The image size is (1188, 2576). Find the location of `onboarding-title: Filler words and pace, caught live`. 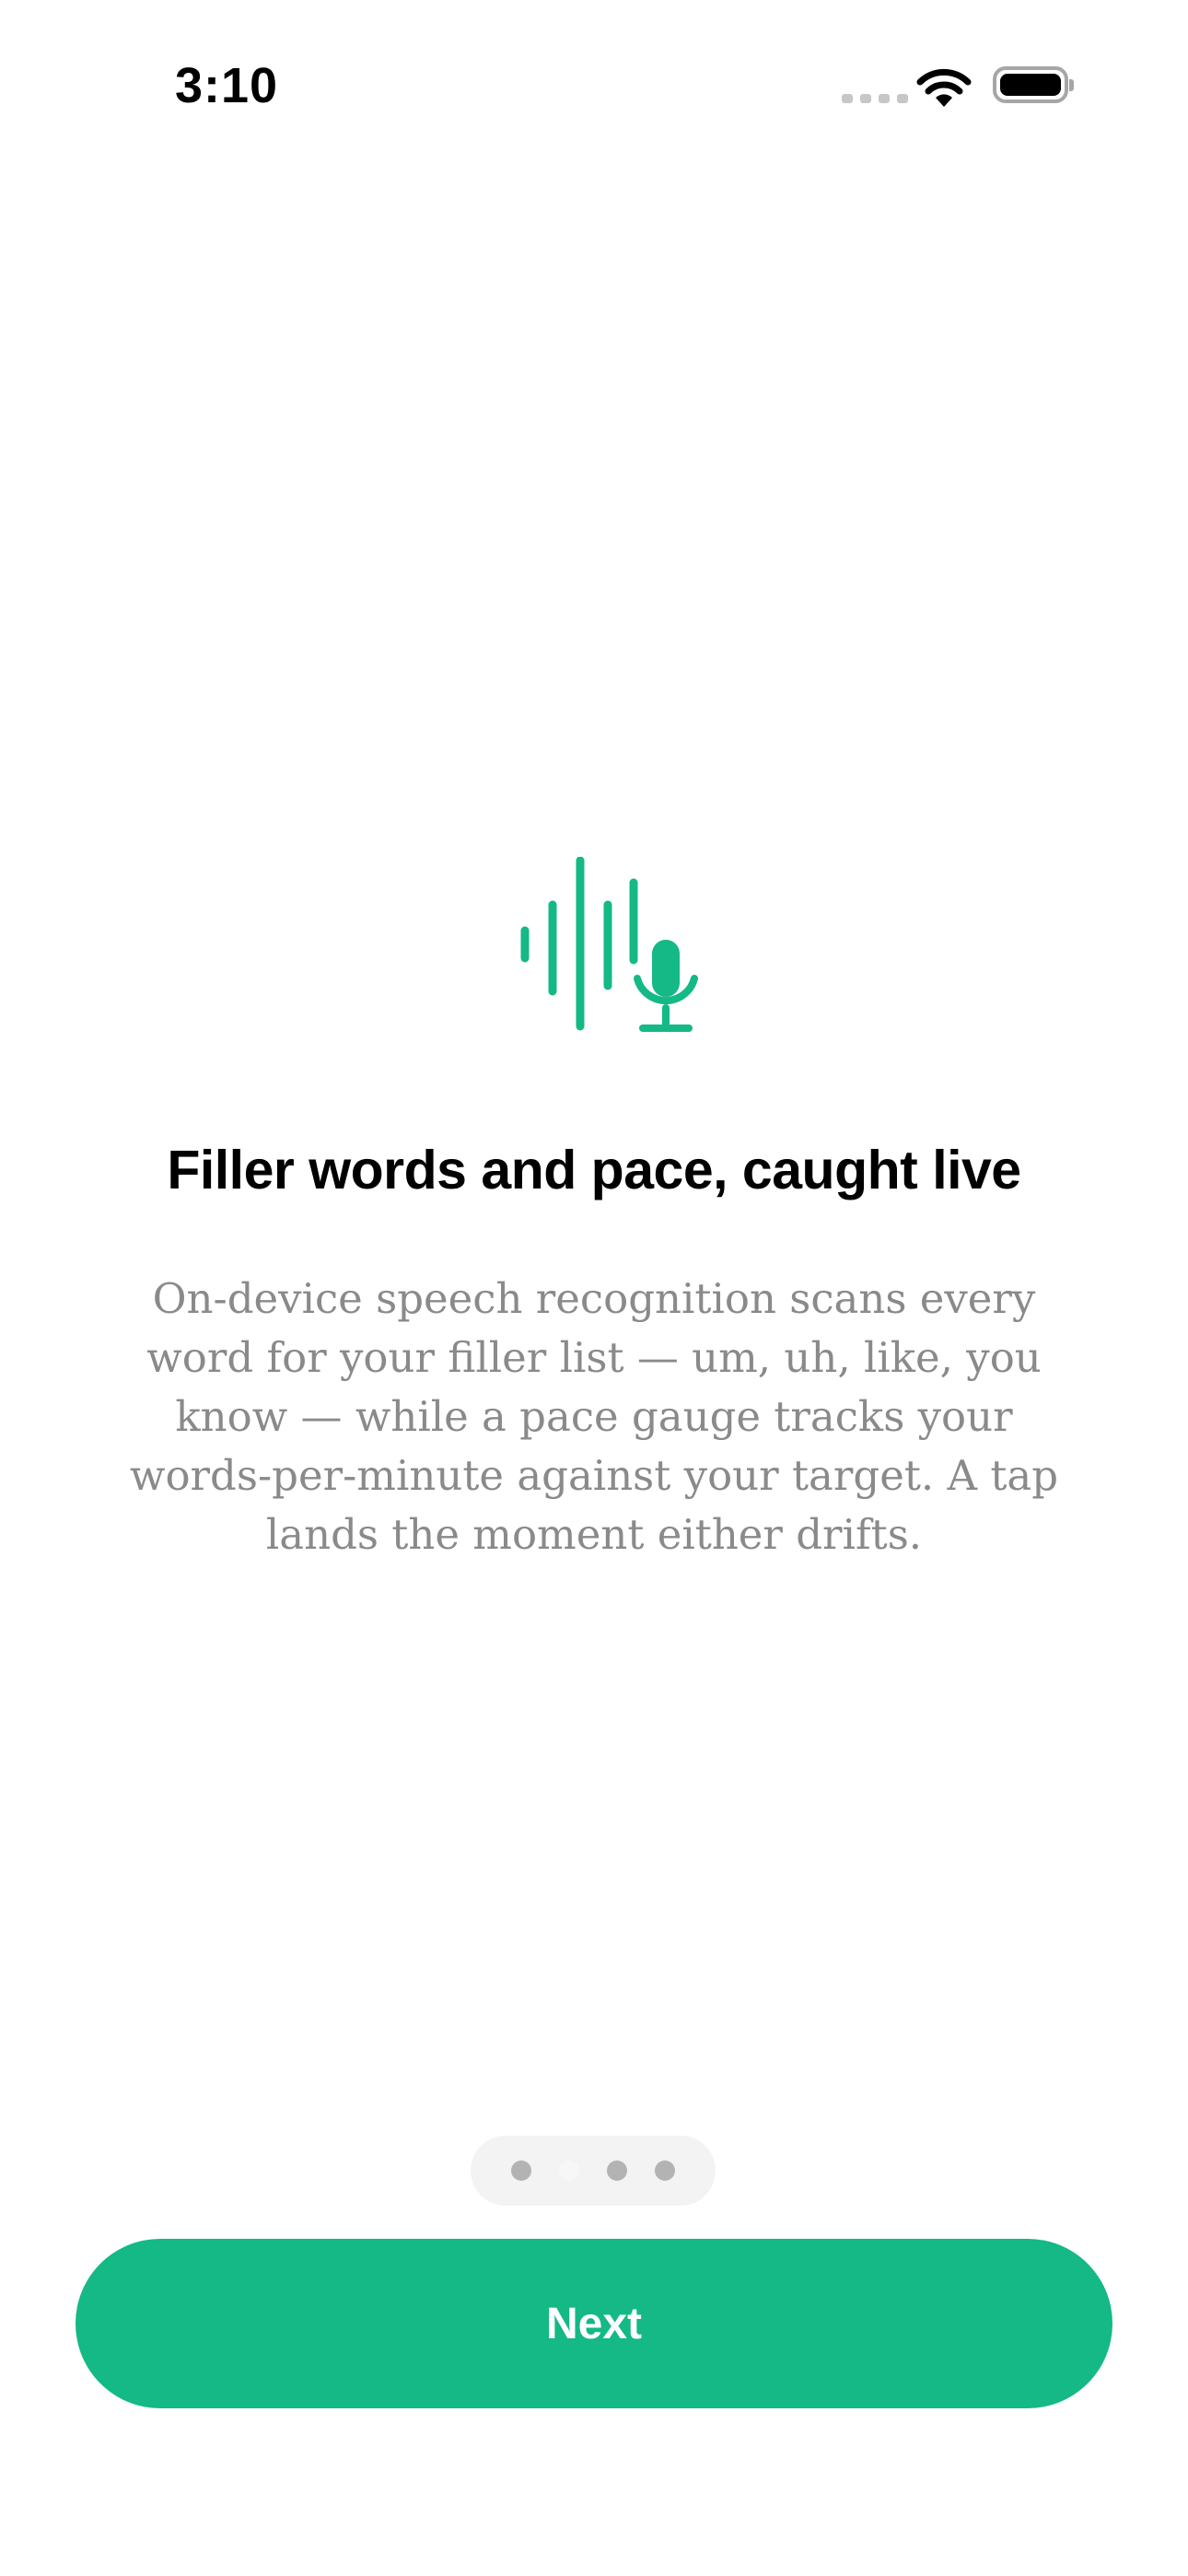

onboarding-title: Filler words and pace, caught live is located at coordinates (594, 1170).